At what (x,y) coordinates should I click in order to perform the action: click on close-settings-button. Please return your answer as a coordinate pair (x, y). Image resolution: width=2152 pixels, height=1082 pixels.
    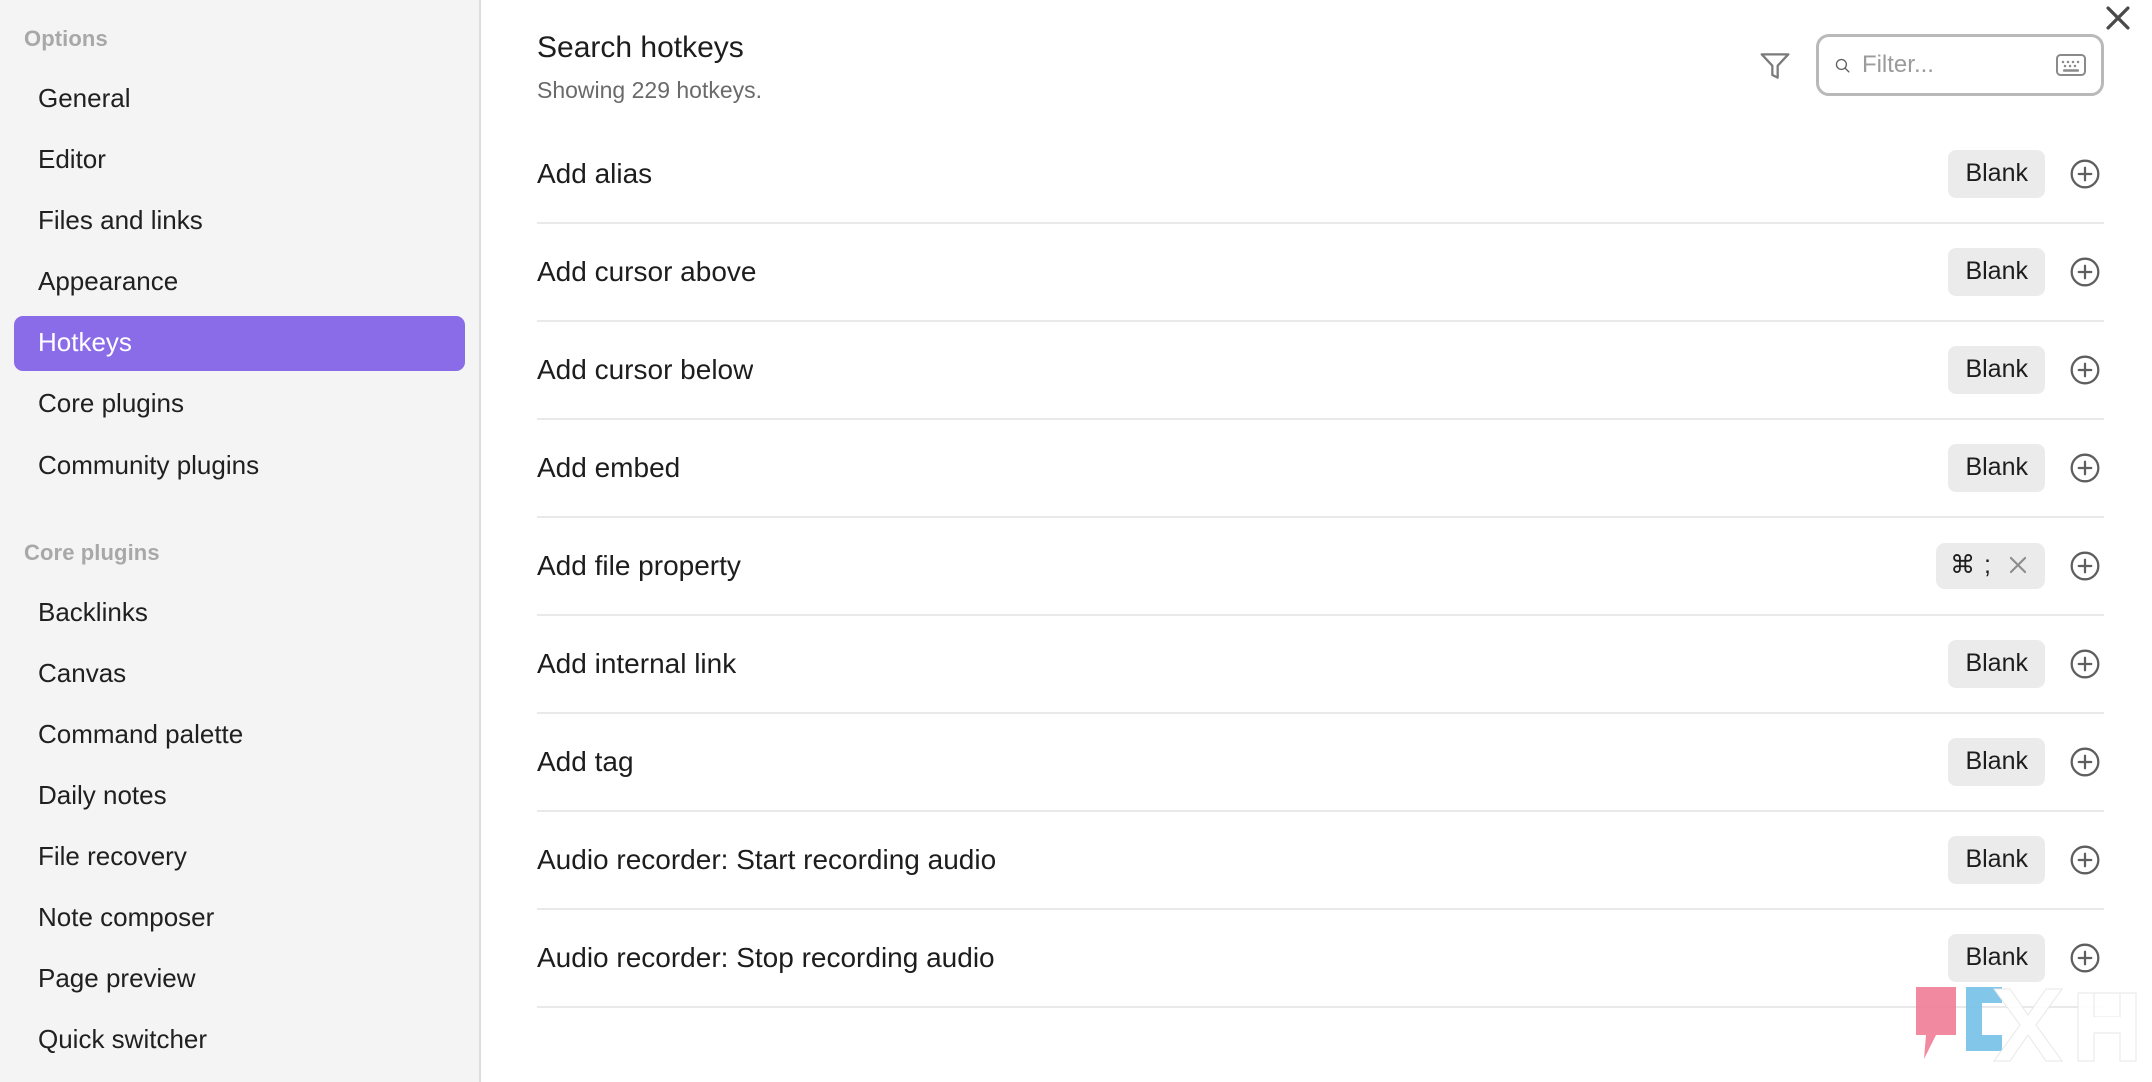
    Looking at the image, I should click on (2118, 23).